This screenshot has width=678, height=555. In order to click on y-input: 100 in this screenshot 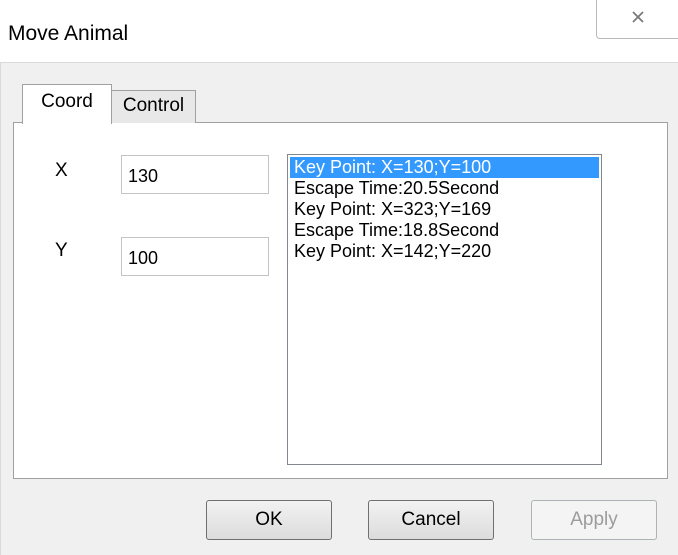, I will do `click(195, 256)`.